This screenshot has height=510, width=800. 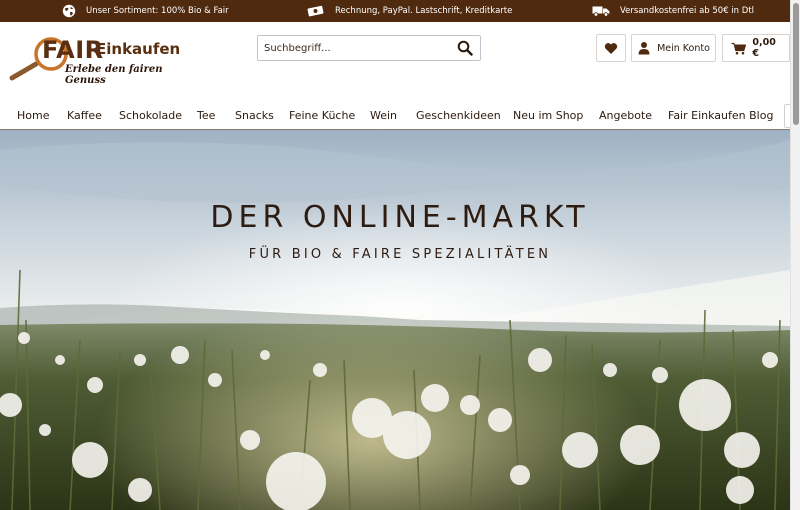 I want to click on info-assortment-text: Unser Sortiment: 100% Bio & Fair, so click(x=157, y=11).